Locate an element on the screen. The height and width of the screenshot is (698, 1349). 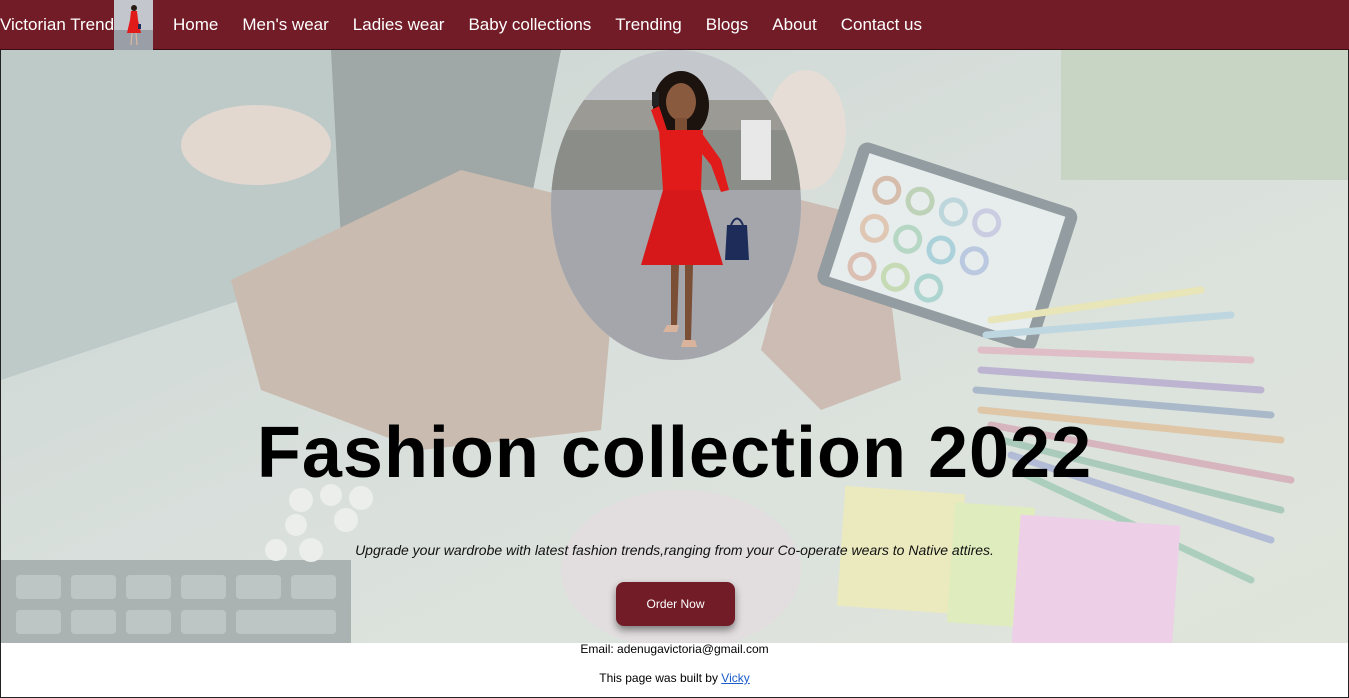
nav-contact-us: Contact us is located at coordinates (881, 25).